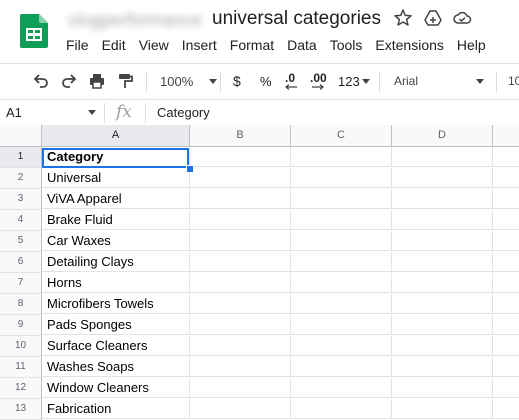 Image resolution: width=519 pixels, height=420 pixels. Describe the element at coordinates (403, 18) in the screenshot. I see `star-icon` at that location.